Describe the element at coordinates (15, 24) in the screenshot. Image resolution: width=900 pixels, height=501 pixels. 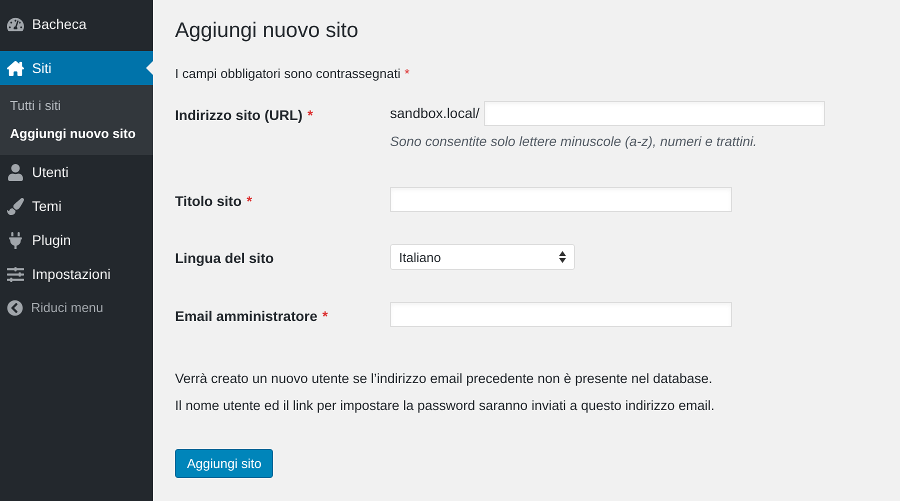
I see `dashboard-icon` at that location.